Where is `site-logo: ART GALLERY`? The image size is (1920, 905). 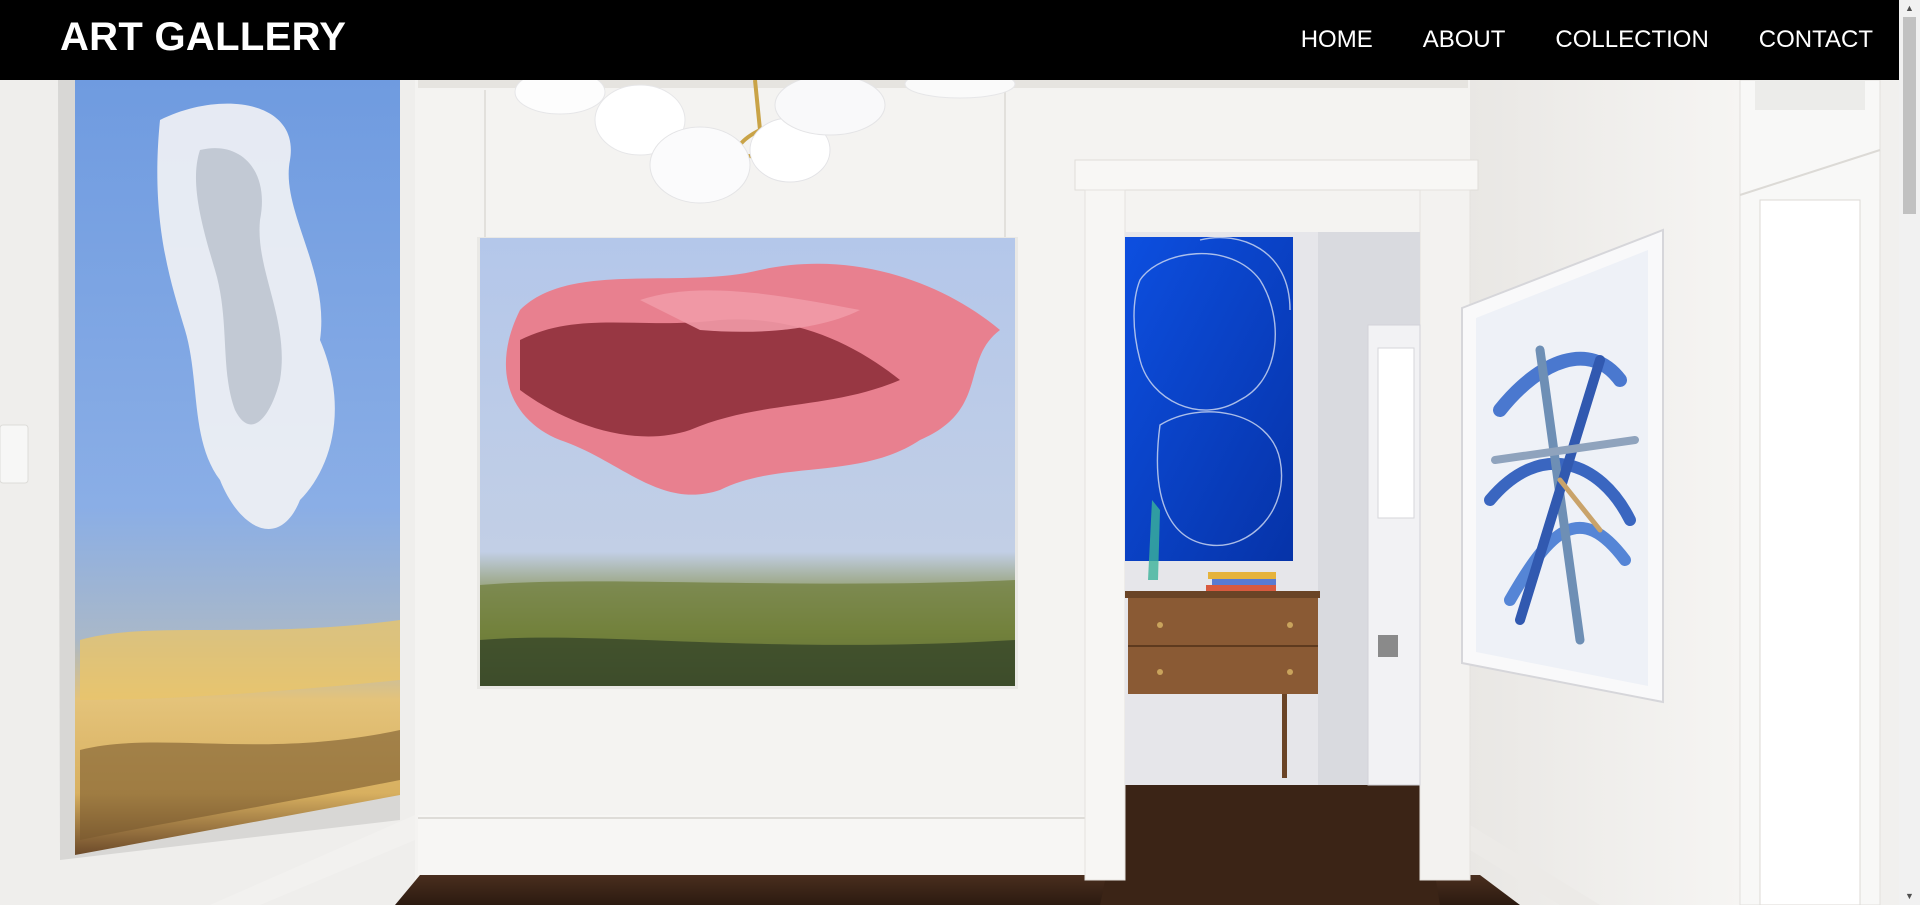 site-logo: ART GALLERY is located at coordinates (203, 37).